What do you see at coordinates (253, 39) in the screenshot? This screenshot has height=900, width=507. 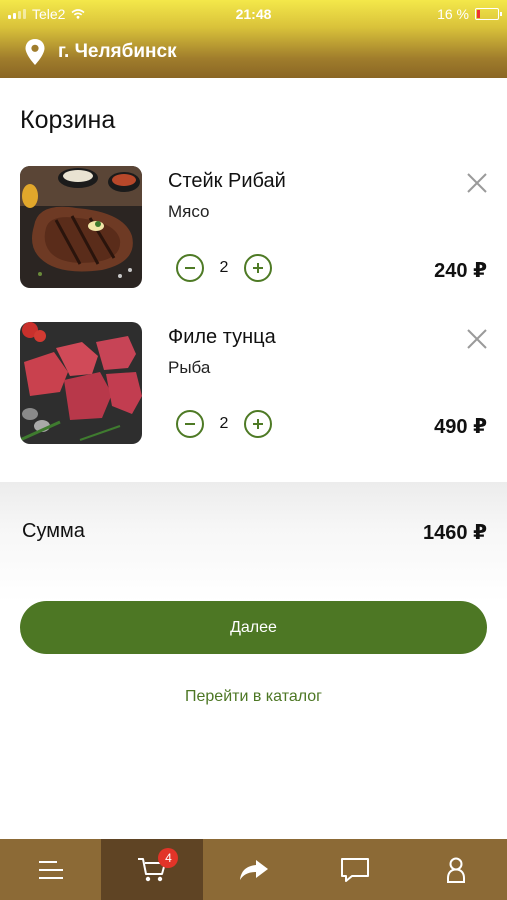 I see `app-header: Tele2 21:48 16 % г. Челябинск` at bounding box center [253, 39].